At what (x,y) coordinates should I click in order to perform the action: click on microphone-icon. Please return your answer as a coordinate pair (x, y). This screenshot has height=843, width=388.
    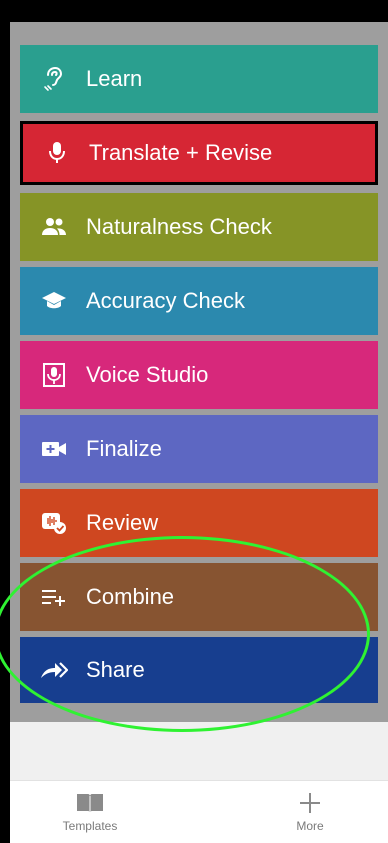
    Looking at the image, I should click on (57, 153).